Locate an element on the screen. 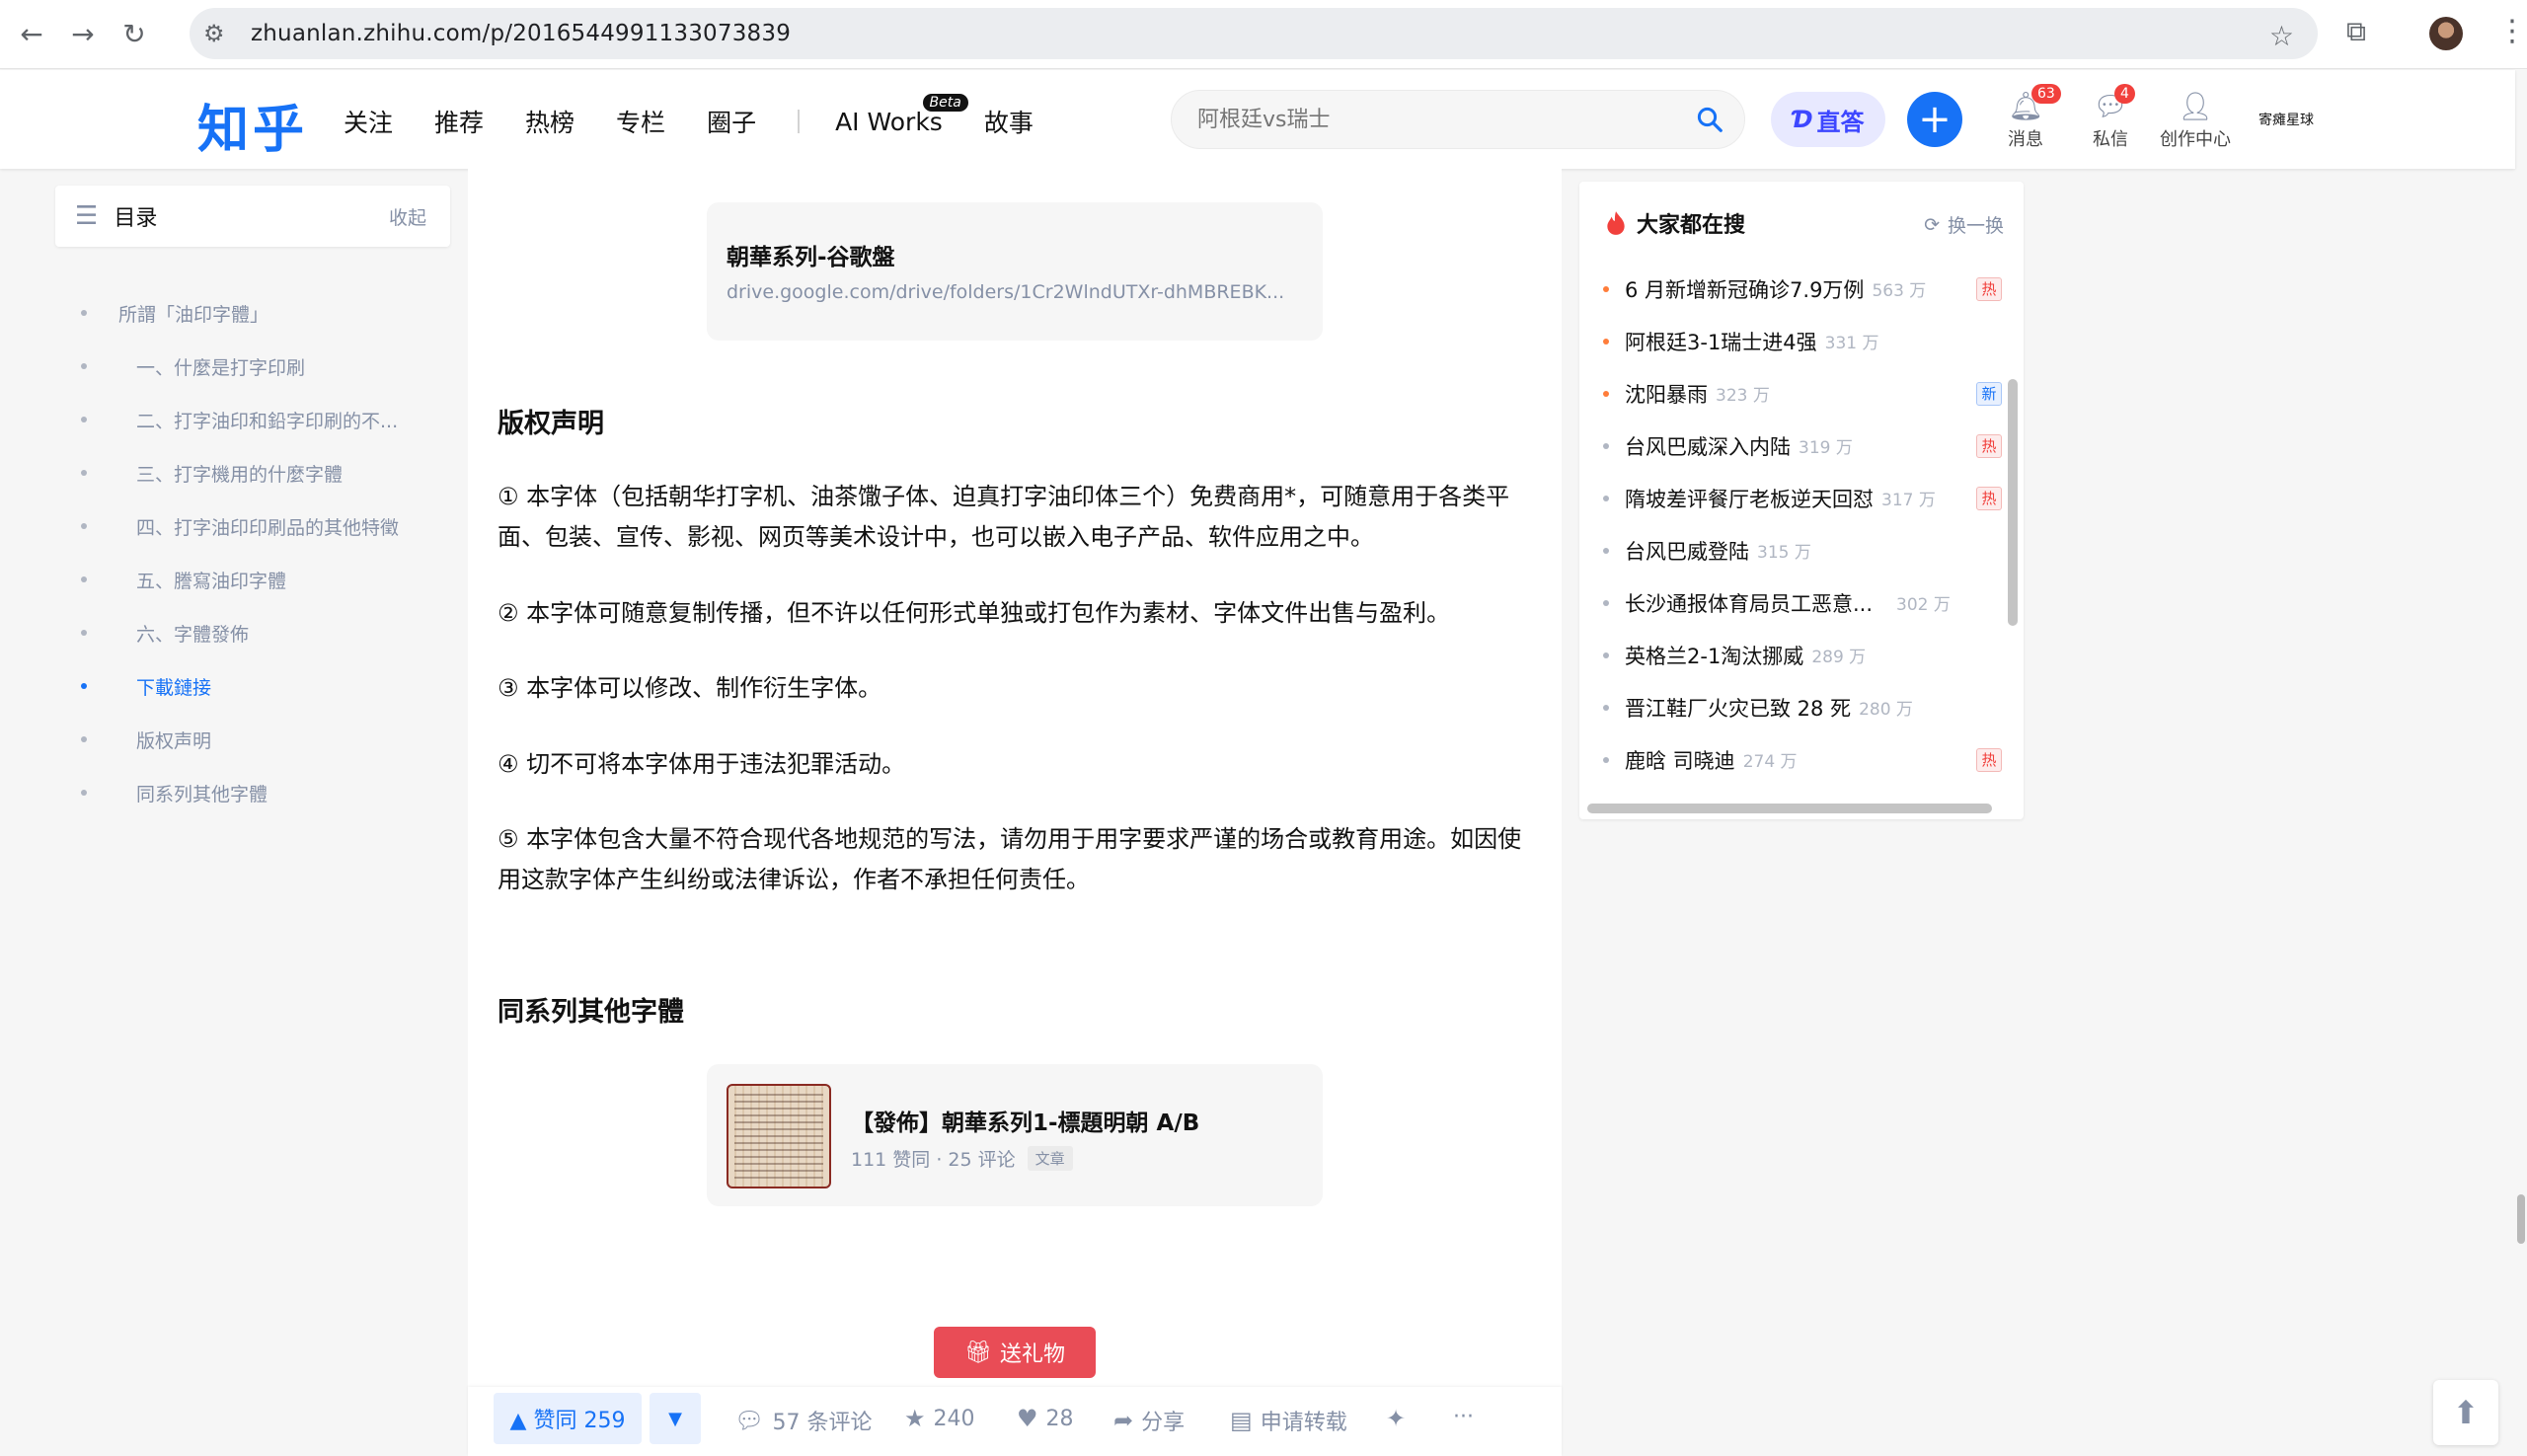 The image size is (2527, 1456). nav-ai-works: AI Works Beta is located at coordinates (901, 114).